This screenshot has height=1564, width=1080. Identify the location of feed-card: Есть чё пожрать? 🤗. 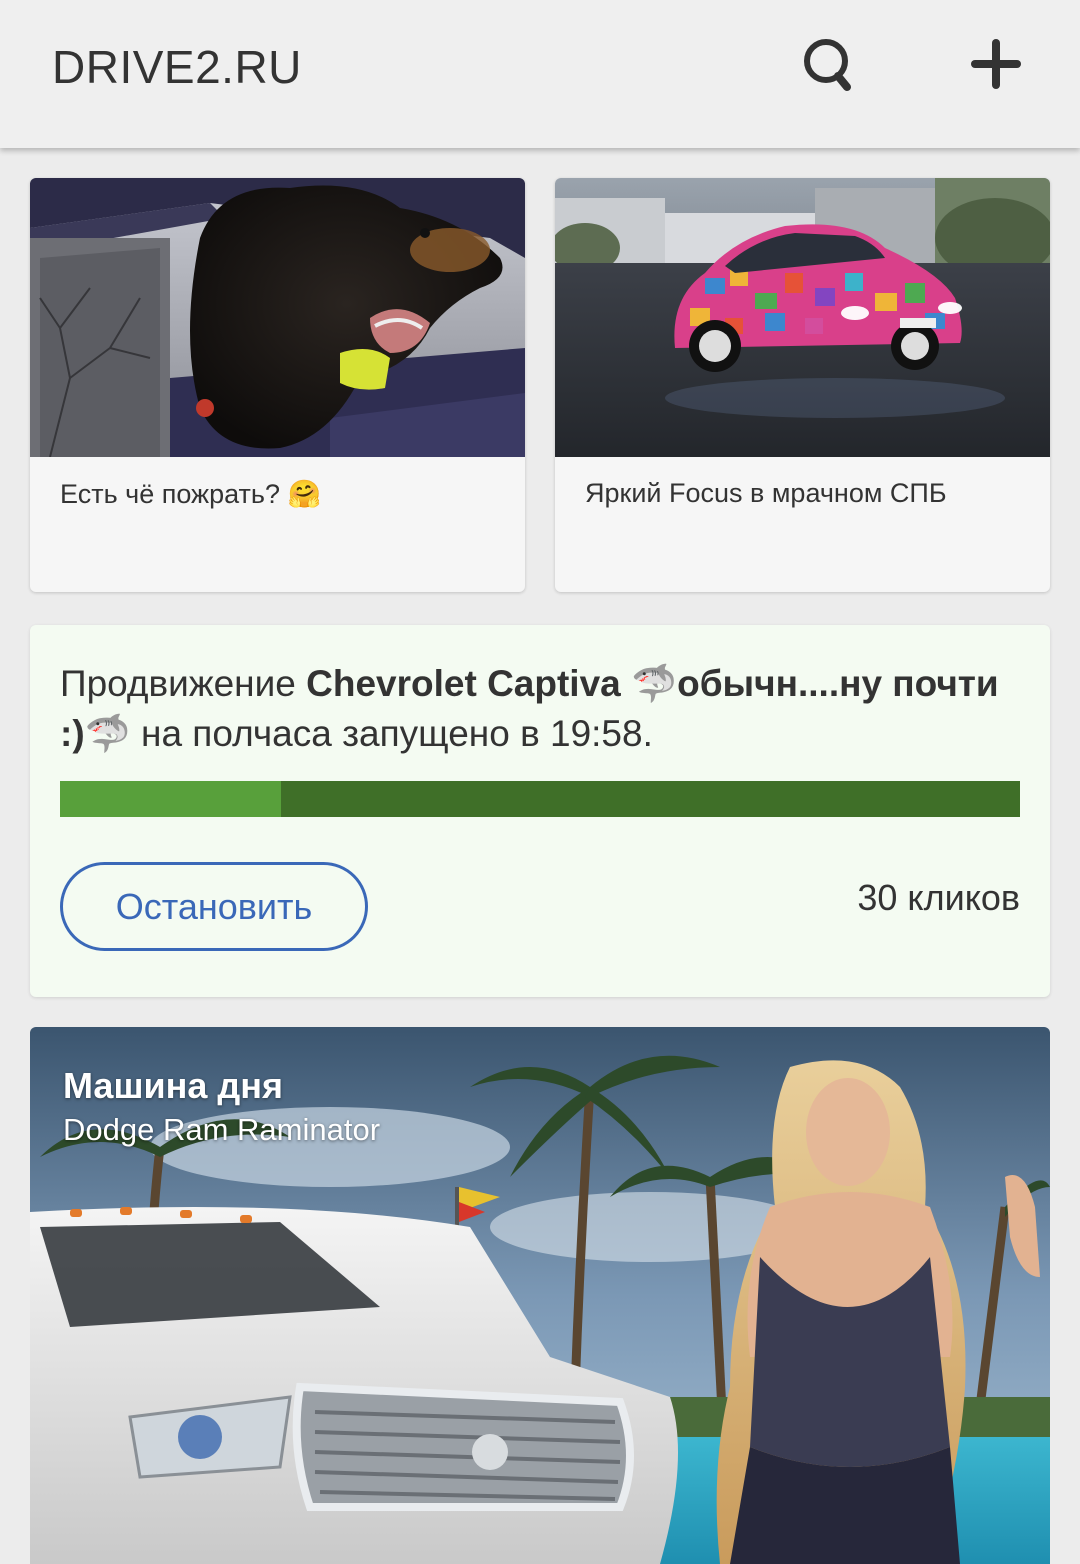
(277, 385).